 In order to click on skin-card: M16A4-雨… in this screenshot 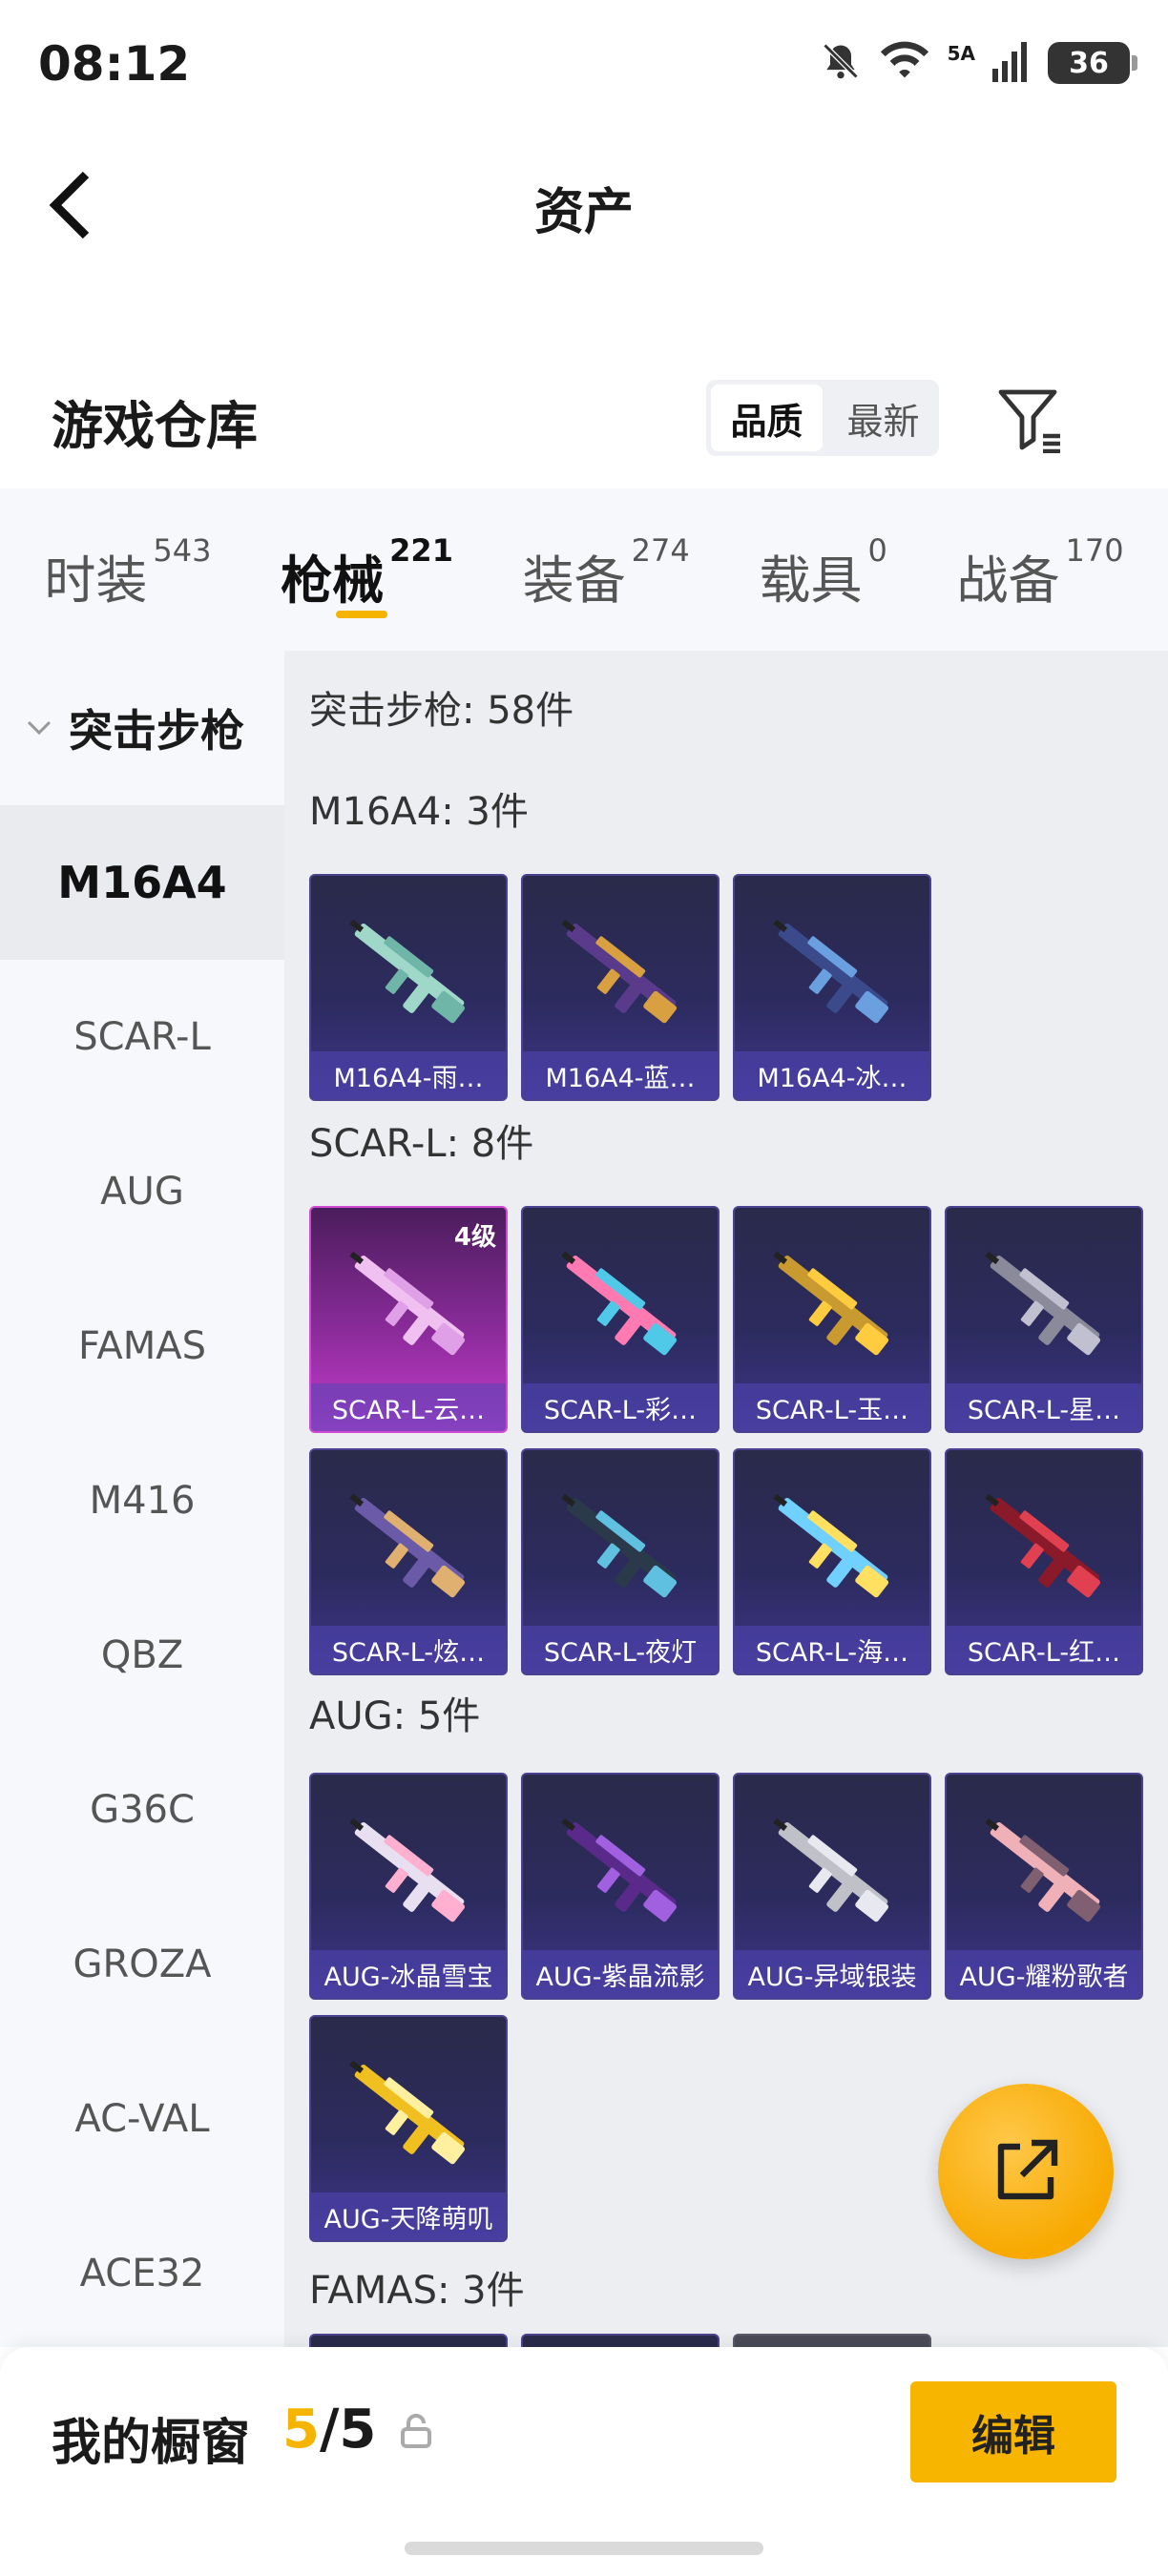, I will do `click(408, 987)`.